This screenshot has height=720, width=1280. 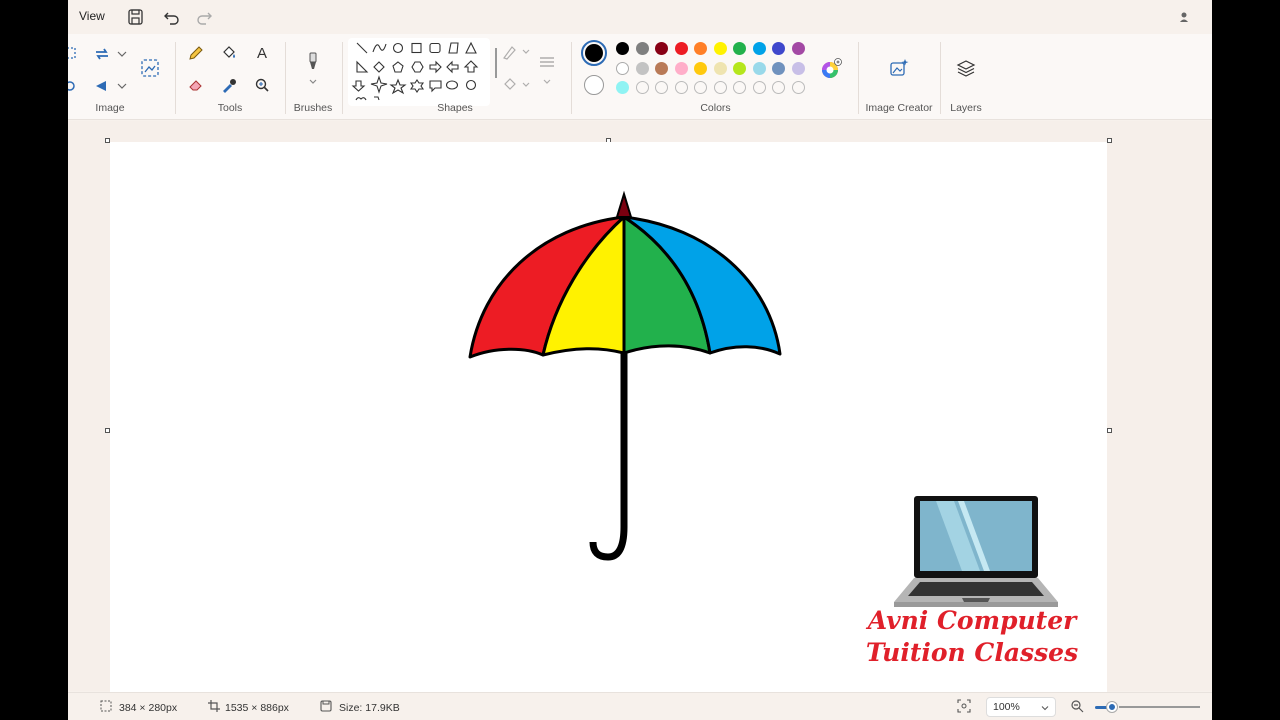 I want to click on eraser-icon, so click(x=196, y=85).